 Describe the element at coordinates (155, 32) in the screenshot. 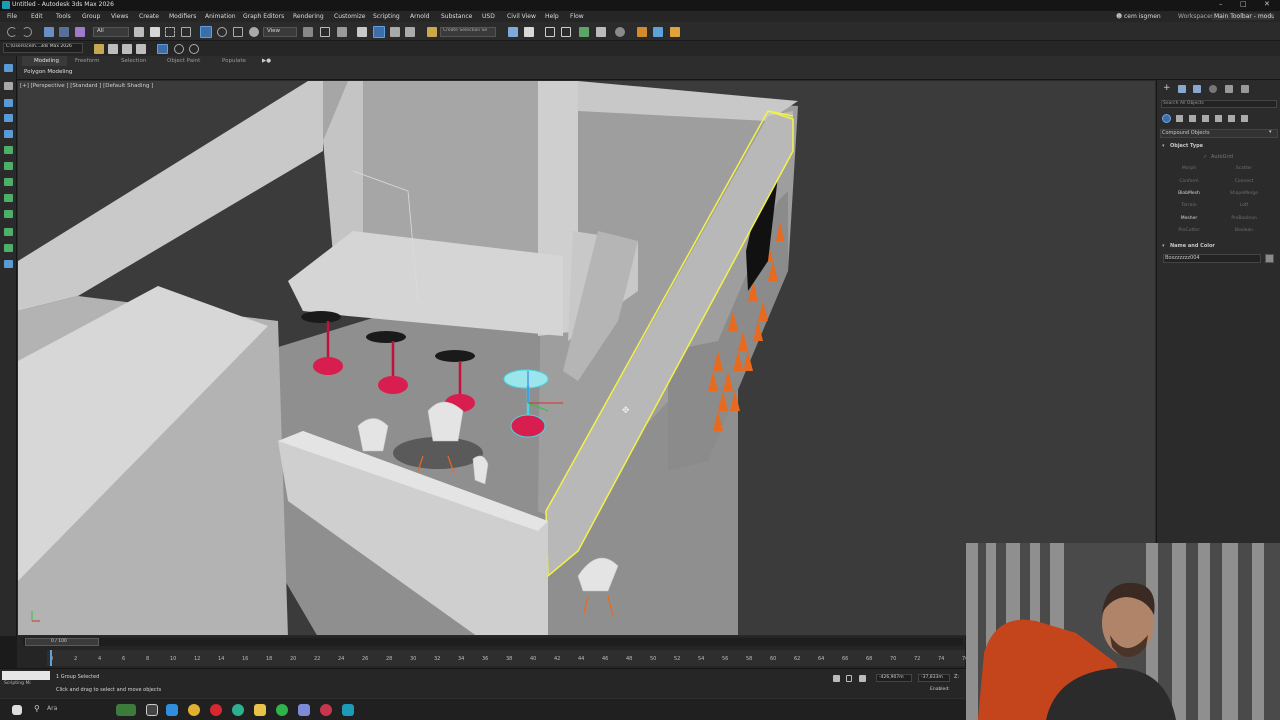

I see `select-by-name-icon` at that location.